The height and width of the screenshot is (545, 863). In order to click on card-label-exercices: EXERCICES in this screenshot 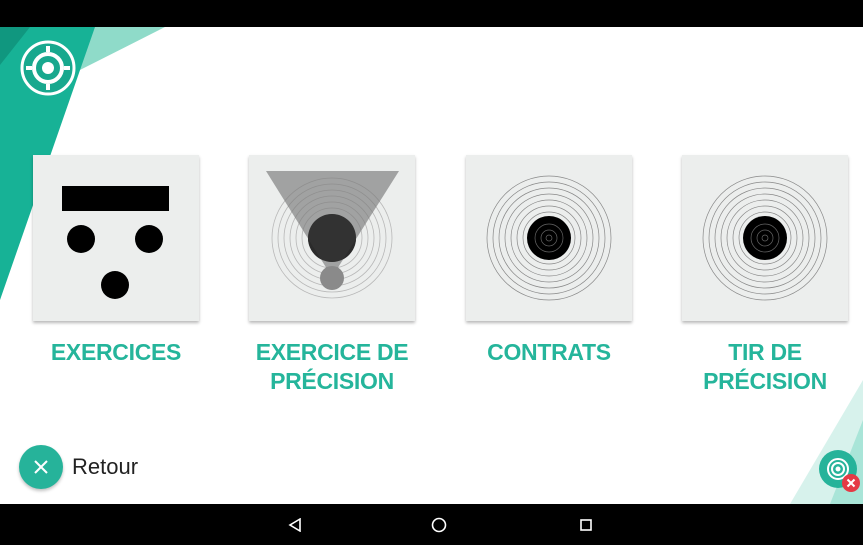, I will do `click(116, 352)`.